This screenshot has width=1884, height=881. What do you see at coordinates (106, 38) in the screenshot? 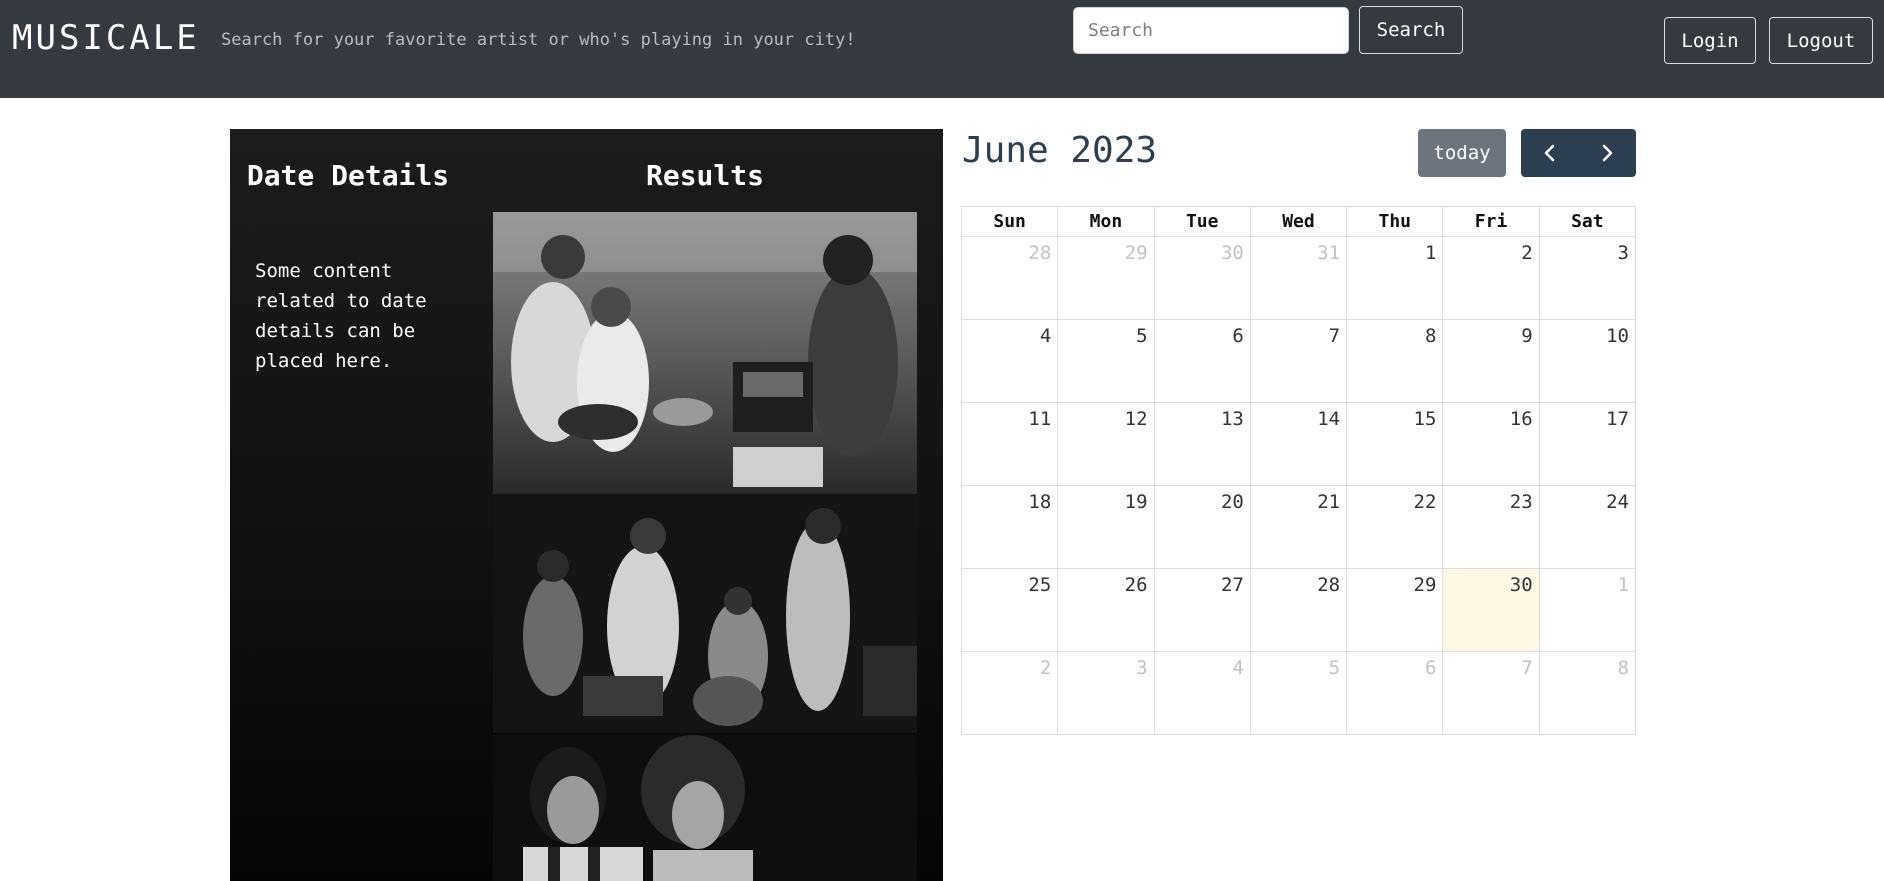
I see `brand-logo: MUSICALE` at bounding box center [106, 38].